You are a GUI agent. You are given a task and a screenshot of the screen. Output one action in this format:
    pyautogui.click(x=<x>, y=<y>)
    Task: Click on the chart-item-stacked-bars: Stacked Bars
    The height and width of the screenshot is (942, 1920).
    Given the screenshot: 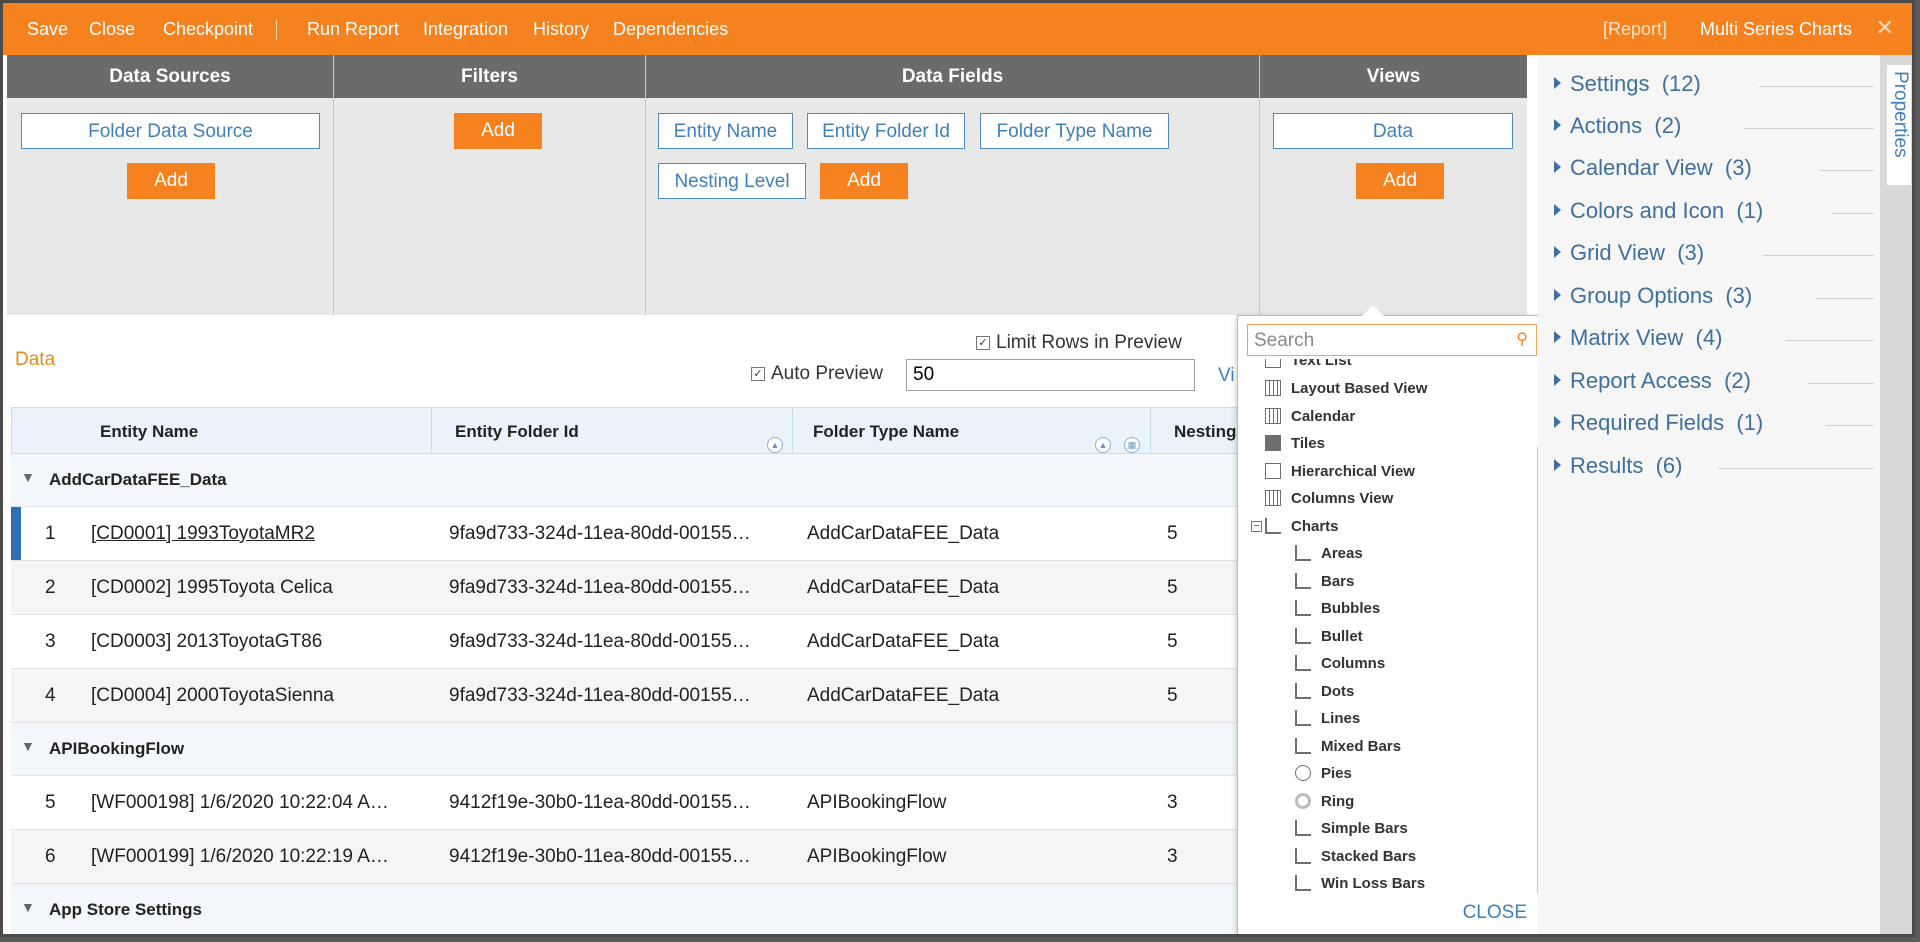 What is the action you would take?
    pyautogui.click(x=1355, y=857)
    